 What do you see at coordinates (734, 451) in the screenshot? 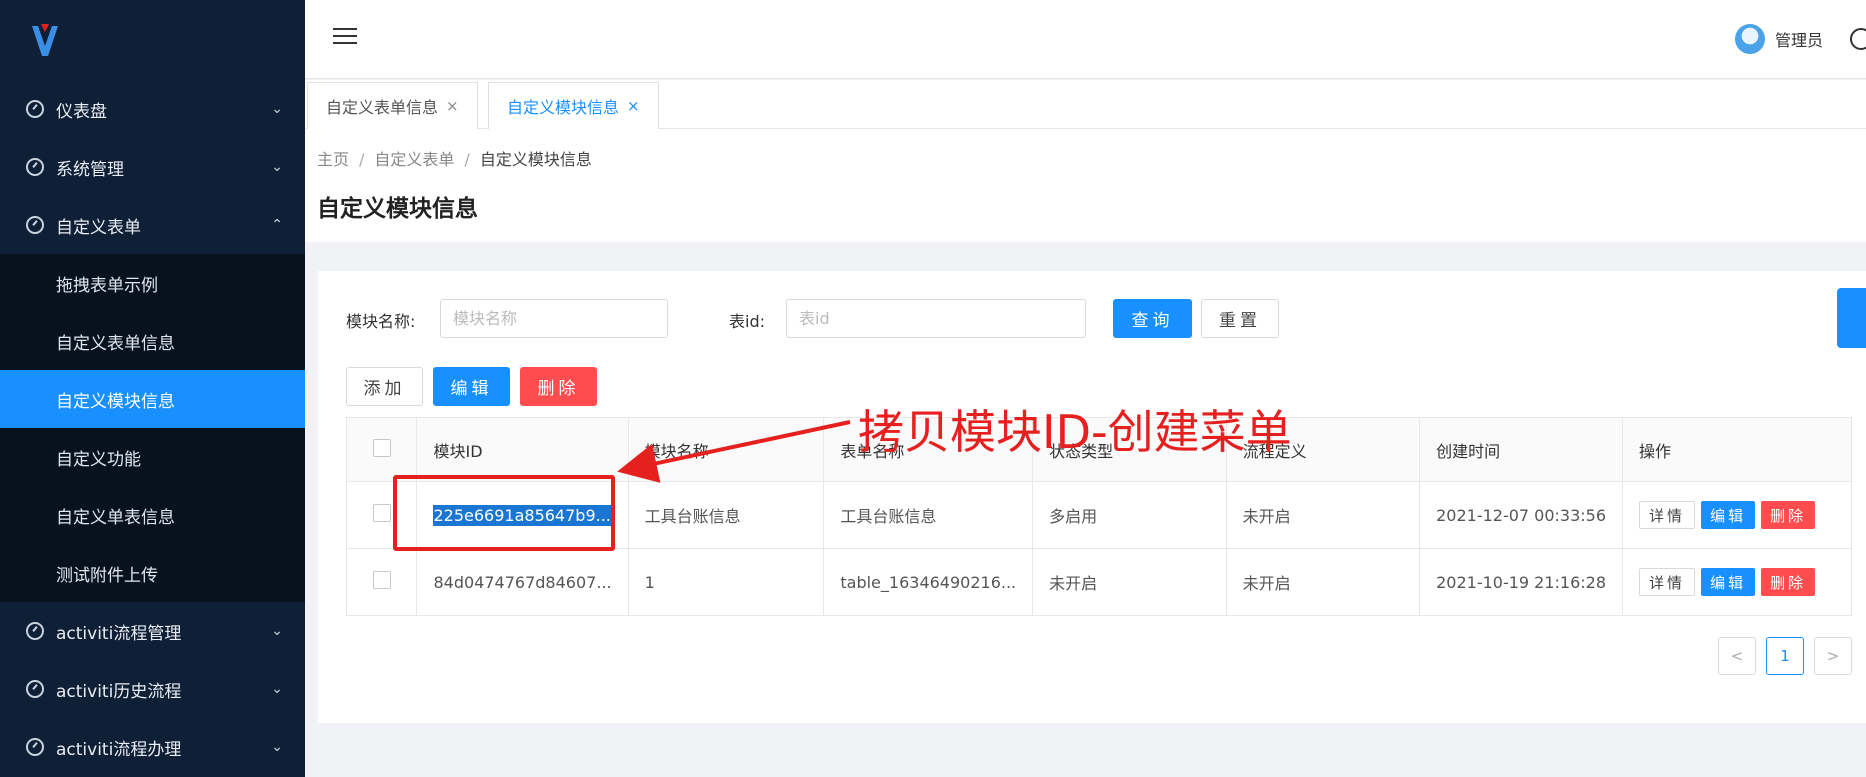
I see `annotation-arrow` at bounding box center [734, 451].